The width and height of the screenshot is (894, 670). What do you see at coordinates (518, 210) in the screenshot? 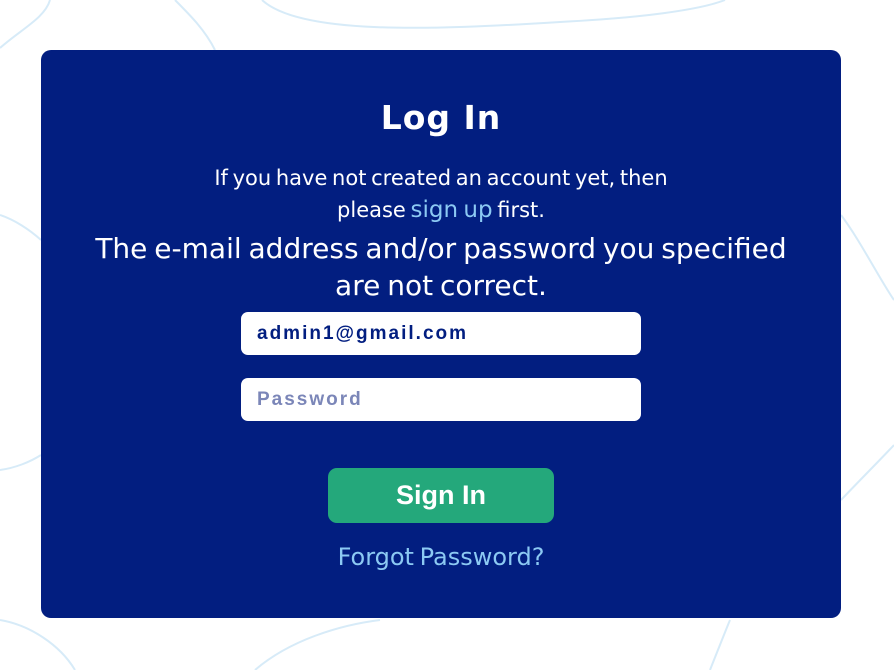
I see `signup-prompt-after: first.` at bounding box center [518, 210].